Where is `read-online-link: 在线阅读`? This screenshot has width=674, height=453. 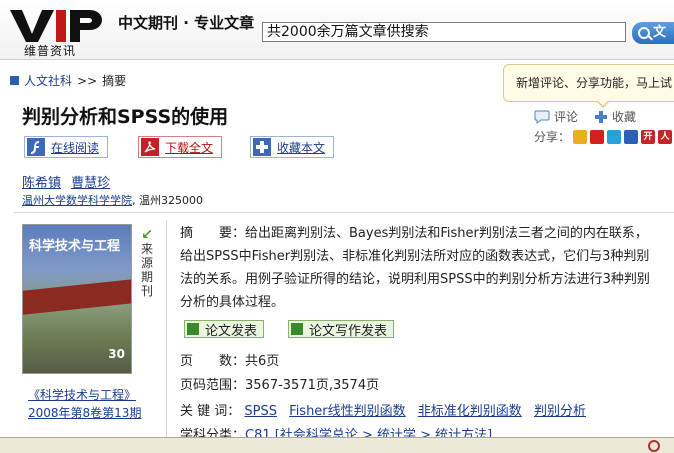 read-online-link: 在线阅读 is located at coordinates (75, 147).